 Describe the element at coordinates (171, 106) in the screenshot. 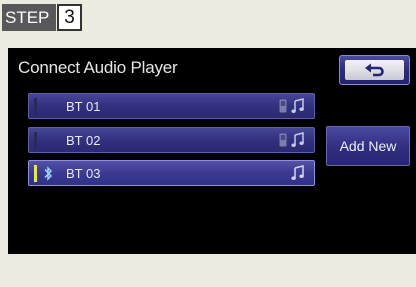

I see `device-row-bt01: BT 01` at that location.